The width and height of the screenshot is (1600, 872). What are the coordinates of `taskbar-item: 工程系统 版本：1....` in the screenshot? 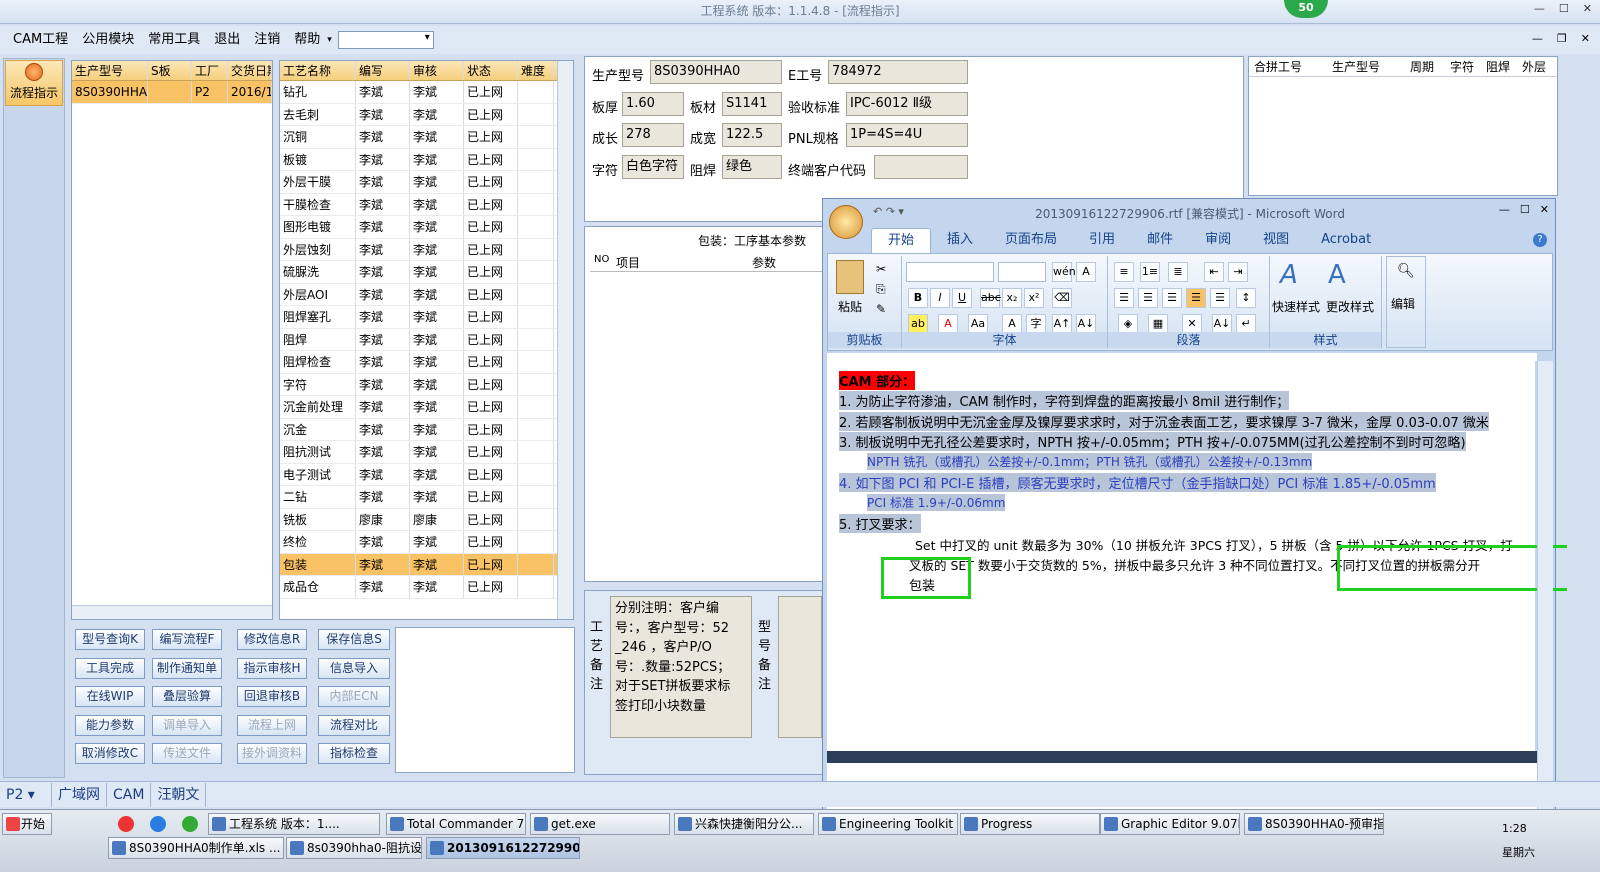 It's located at (294, 824).